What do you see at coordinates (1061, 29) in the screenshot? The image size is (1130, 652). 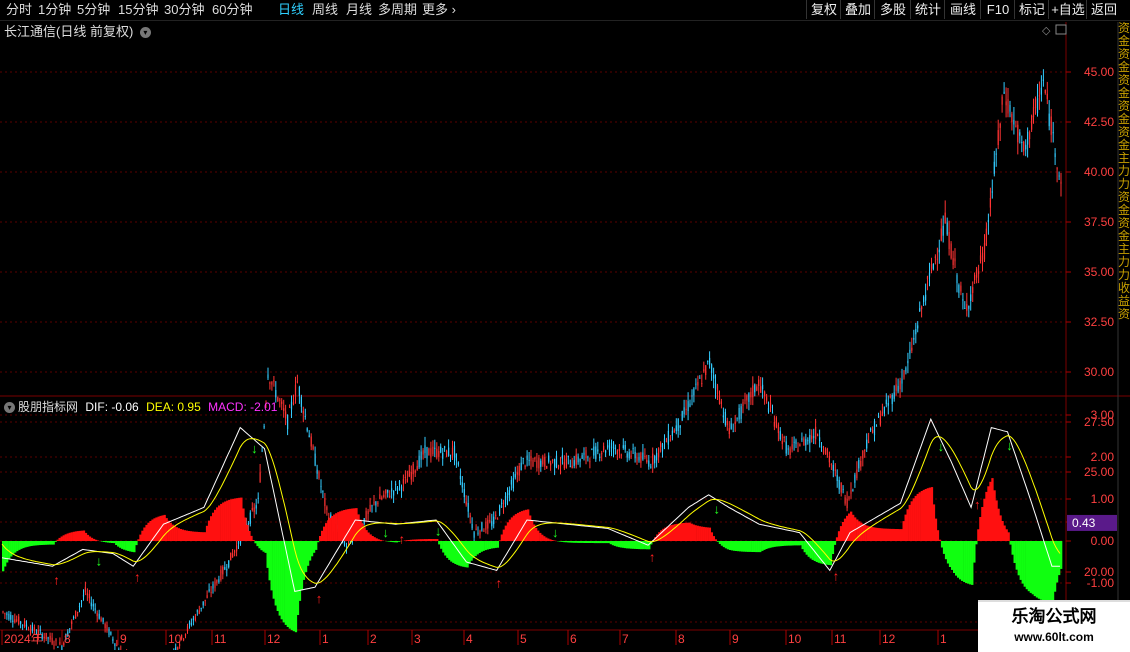 I see `window-icon` at bounding box center [1061, 29].